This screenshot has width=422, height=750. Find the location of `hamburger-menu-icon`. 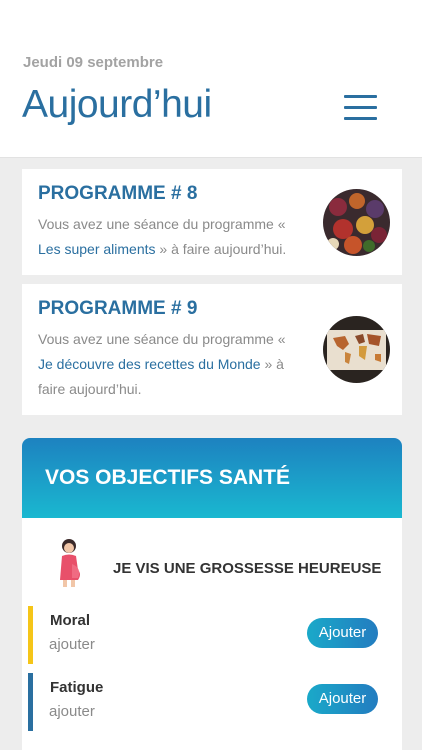

hamburger-menu-icon is located at coordinates (360, 108).